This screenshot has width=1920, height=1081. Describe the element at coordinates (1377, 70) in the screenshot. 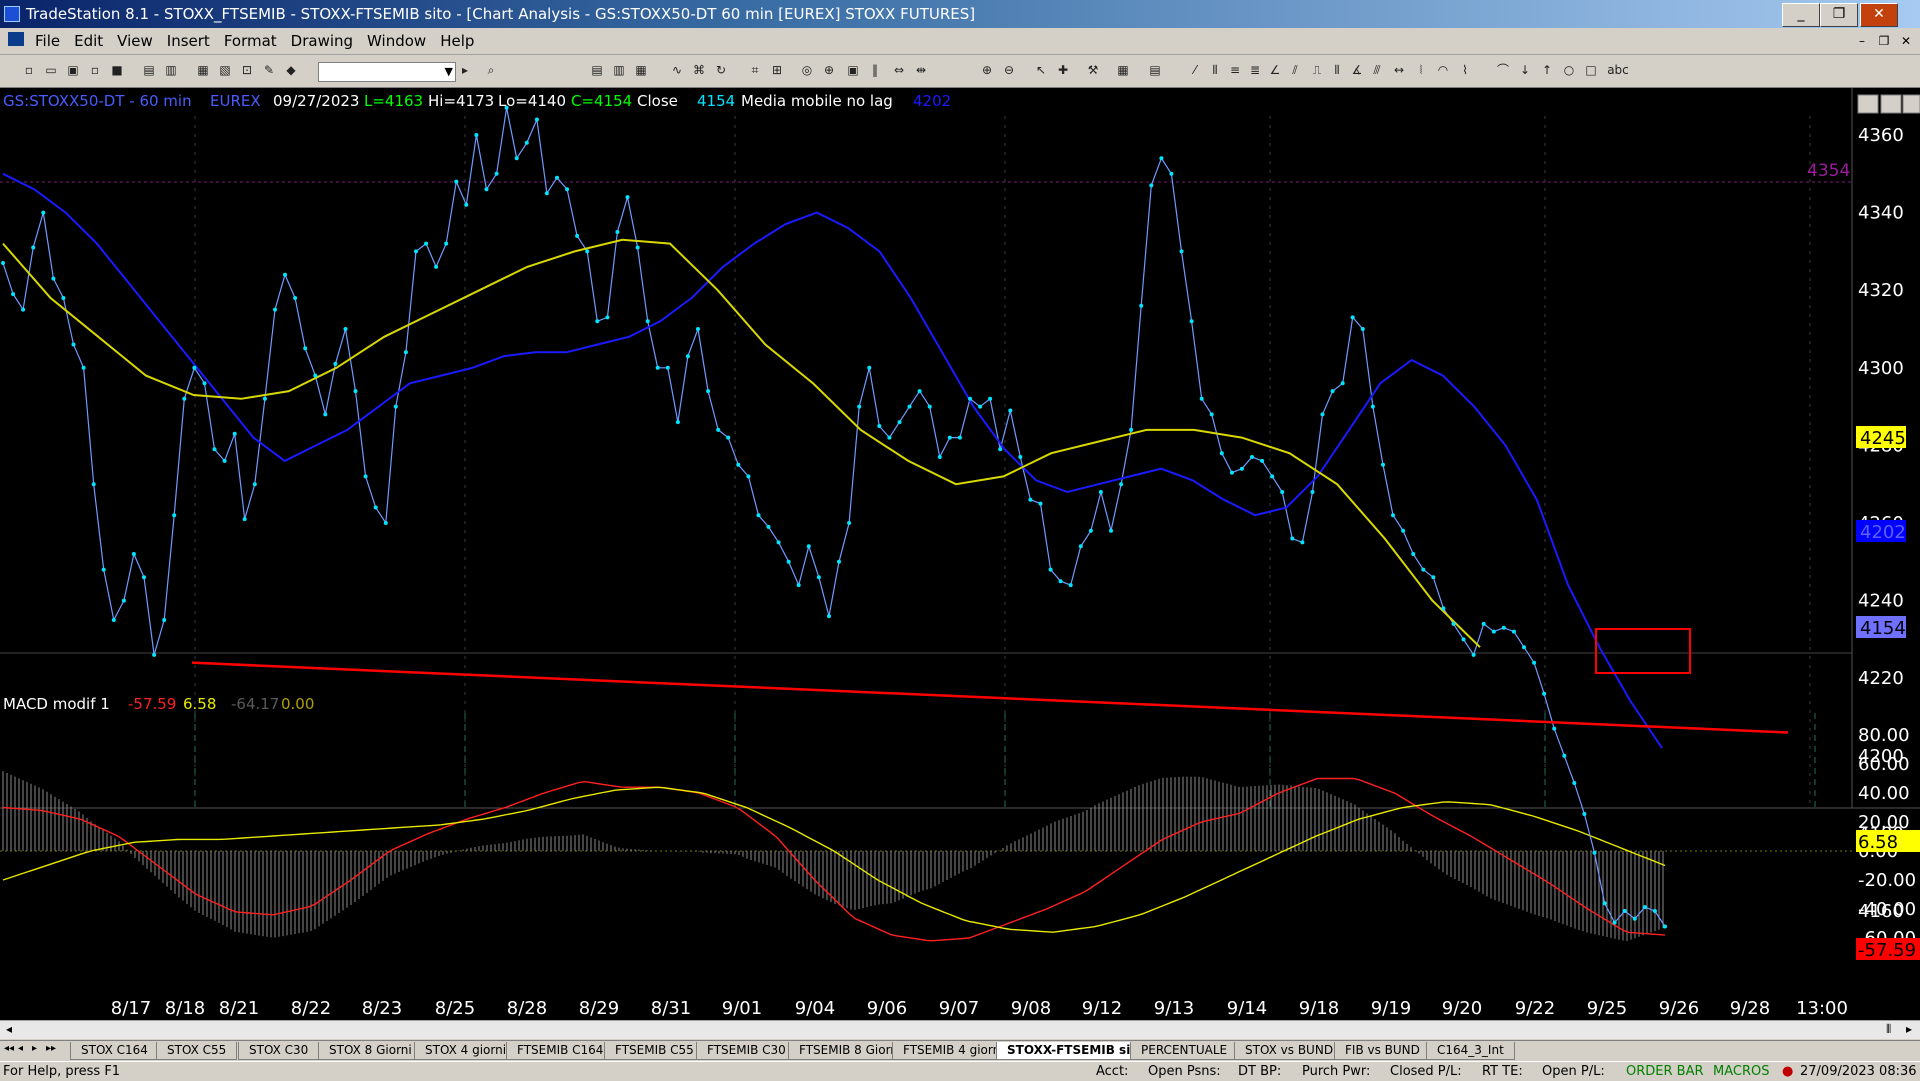

I see `pitchfork-icon: ⫻` at that location.